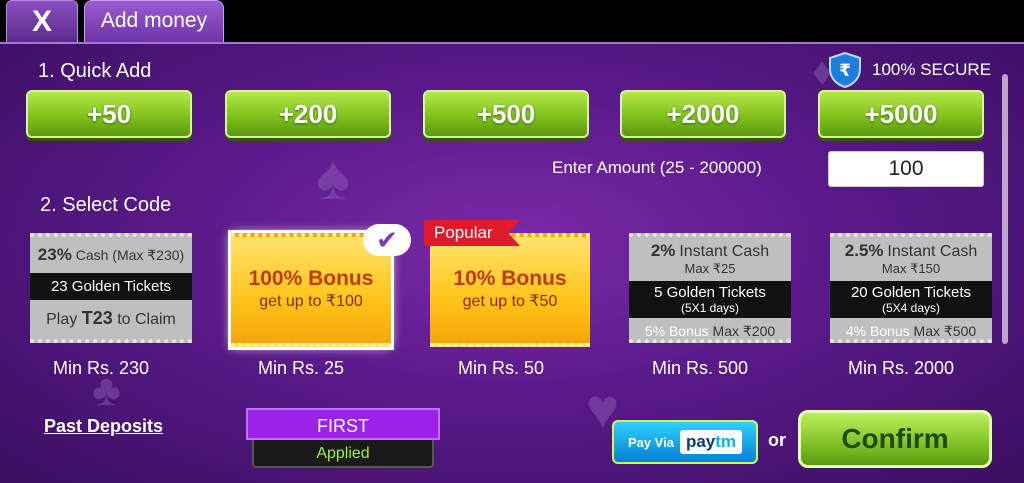 The height and width of the screenshot is (483, 1024). I want to click on rupee-shield-icon: ₹, so click(845, 70).